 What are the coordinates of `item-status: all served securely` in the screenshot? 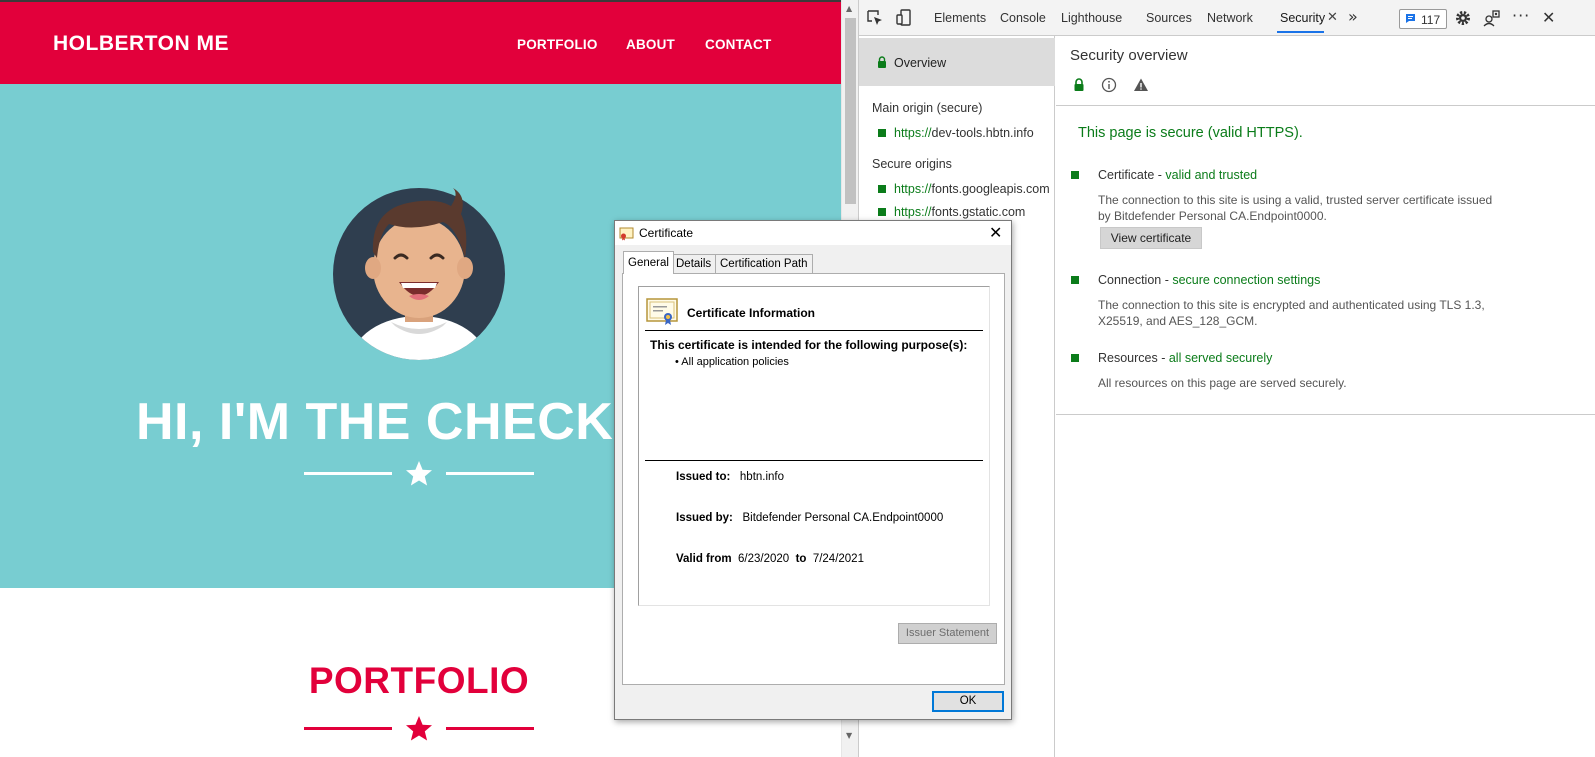 It's located at (1220, 358).